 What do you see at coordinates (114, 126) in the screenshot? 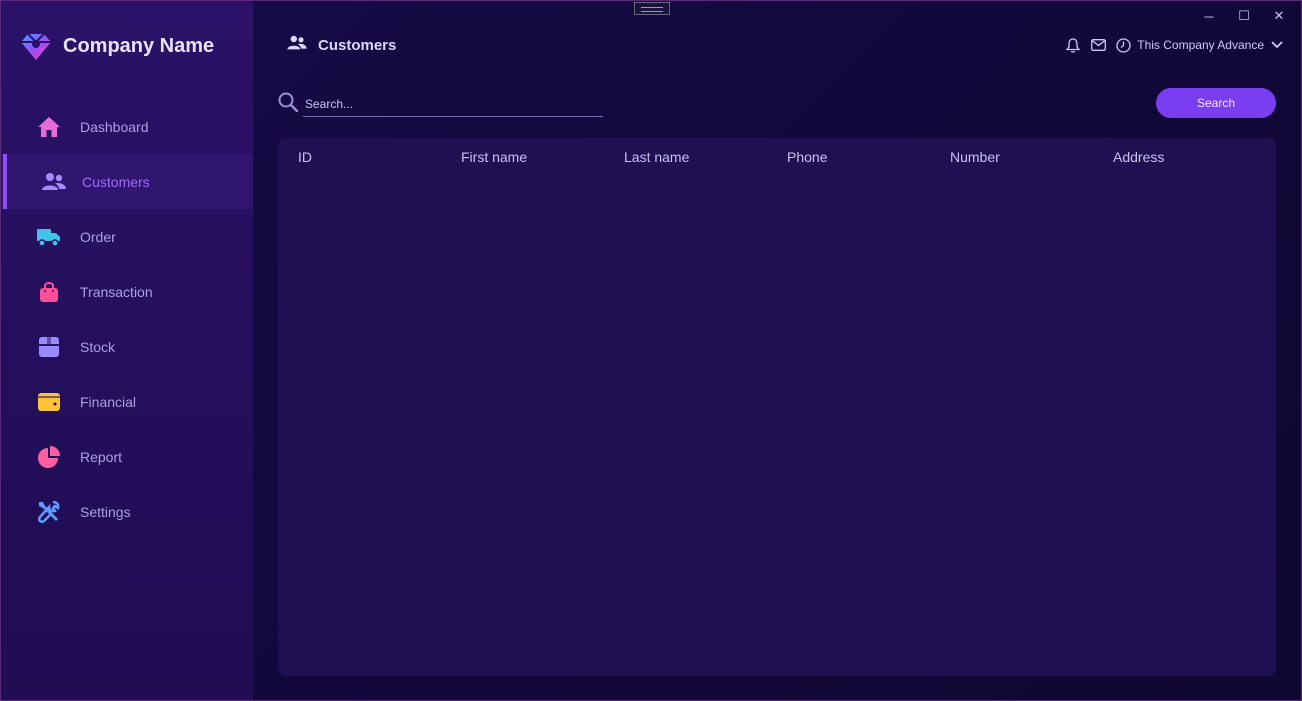
I see `sidebar-item-label: Dashboard` at bounding box center [114, 126].